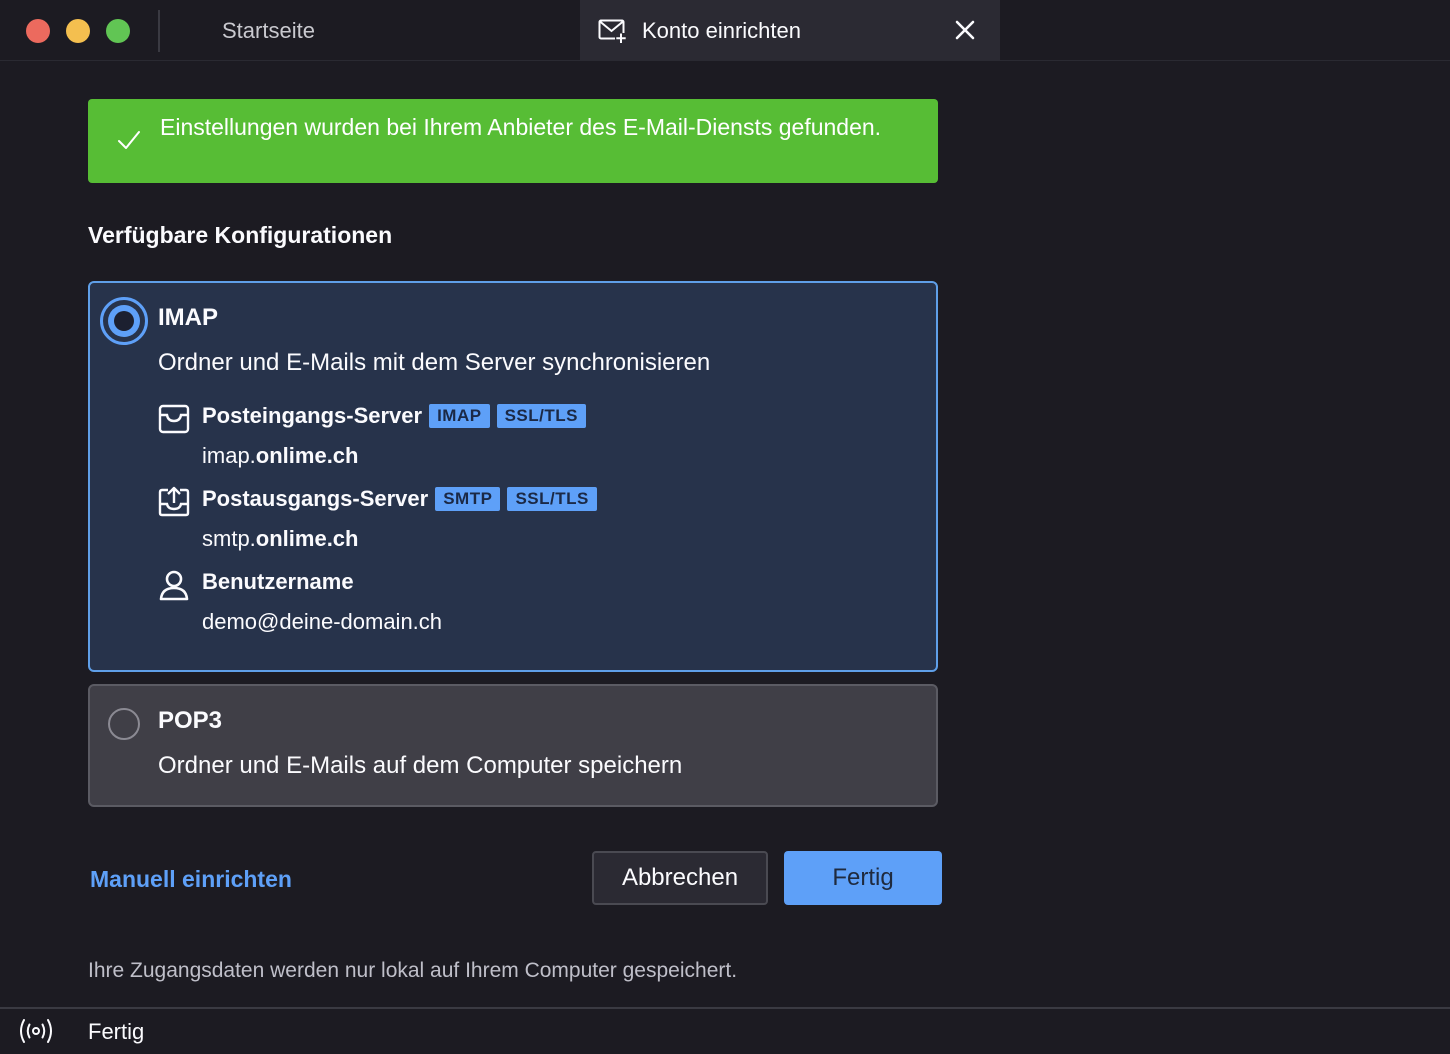 This screenshot has width=1450, height=1054. Describe the element at coordinates (191, 879) in the screenshot. I see `manual-setup-link: Manuell einrichten` at that location.